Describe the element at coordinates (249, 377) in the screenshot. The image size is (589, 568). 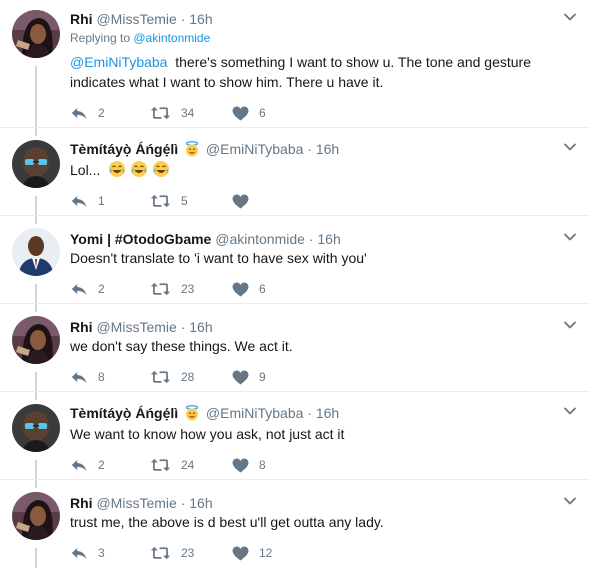
I see `like-button: 9` at that location.